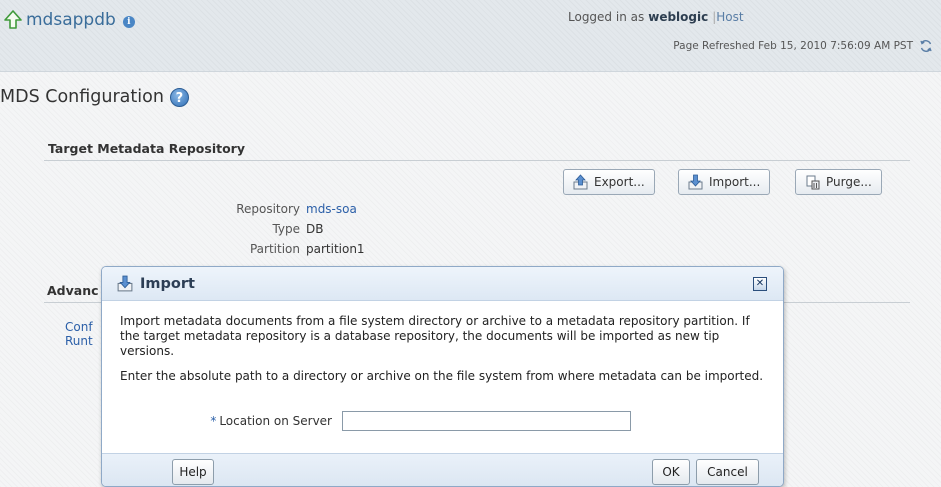  I want to click on section-divider, so click(477, 160).